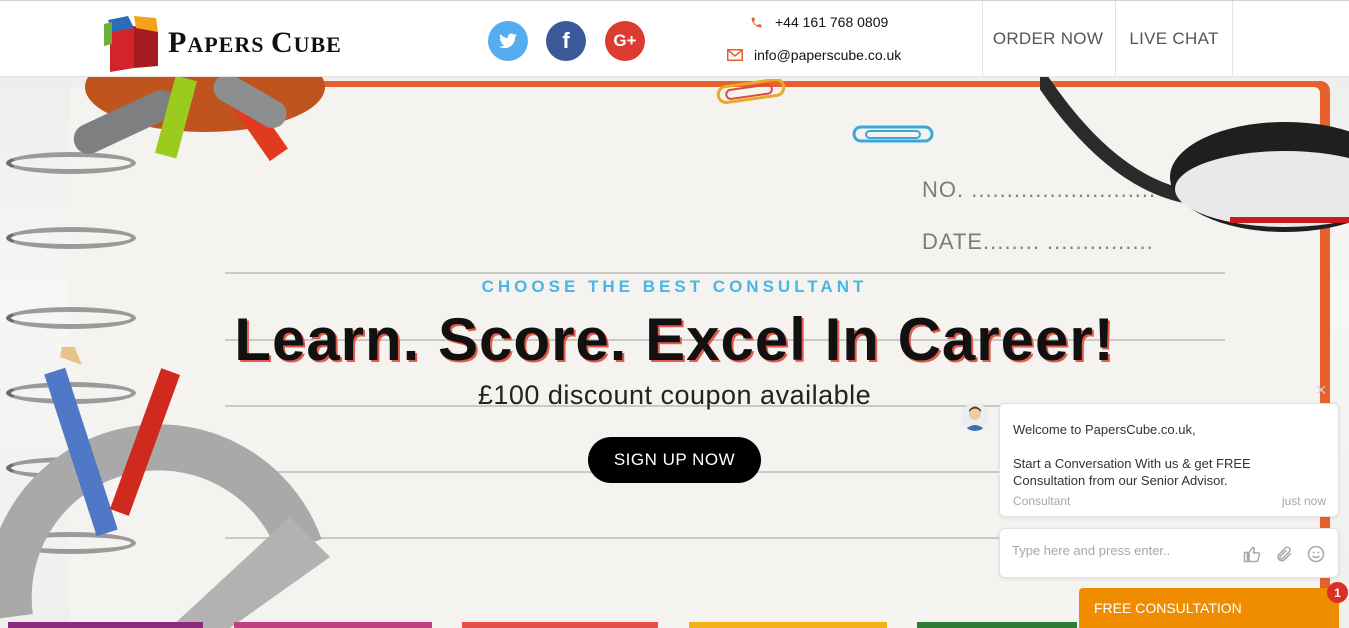 The width and height of the screenshot is (1349, 628). I want to click on phone-number: +44 161 768 0809, so click(831, 22).